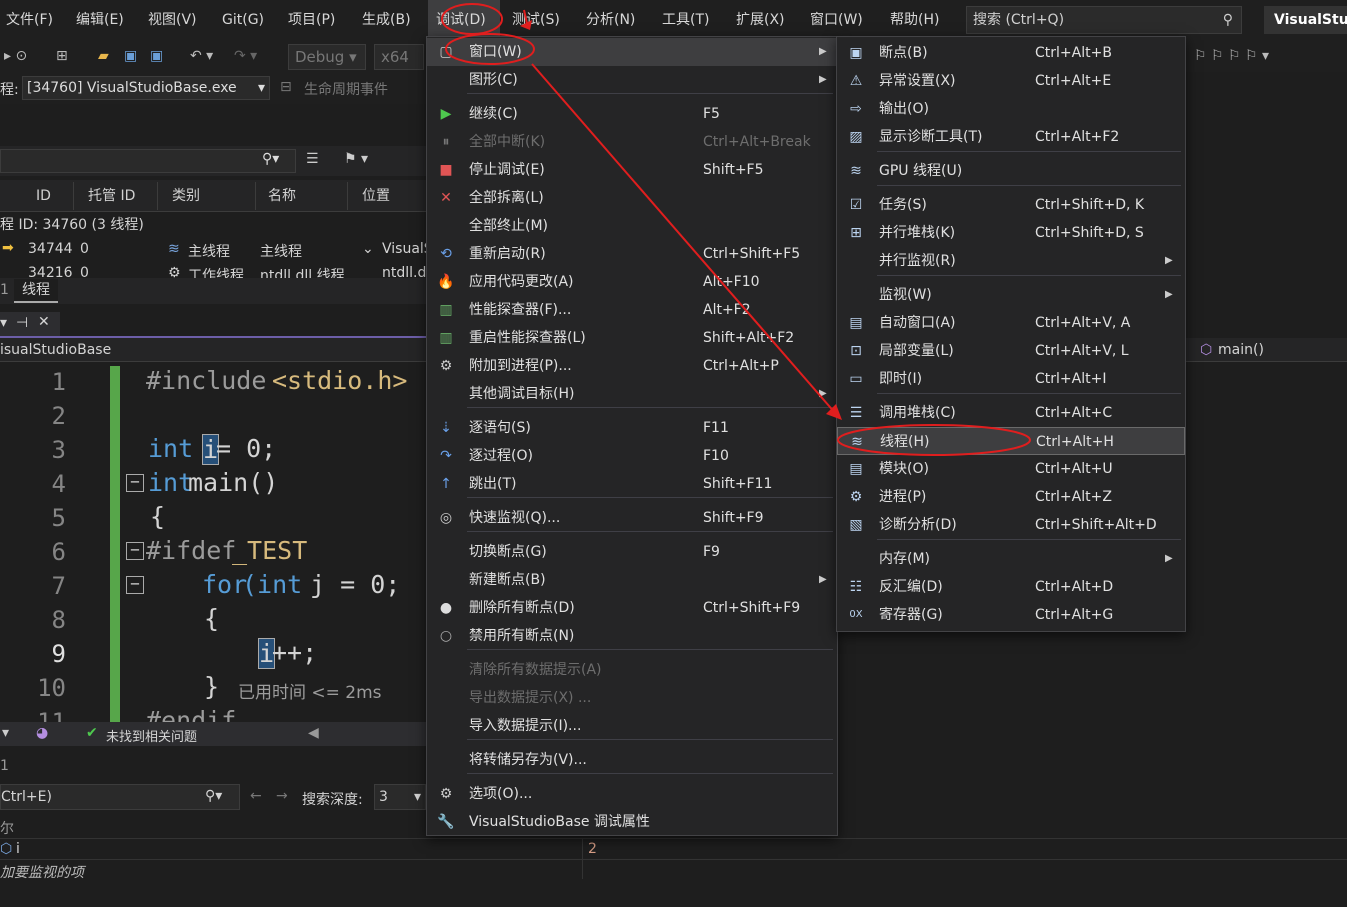 This screenshot has height=907, width=1347. Describe the element at coordinates (914, 20) in the screenshot. I see `menu-help: 帮助(H)` at that location.